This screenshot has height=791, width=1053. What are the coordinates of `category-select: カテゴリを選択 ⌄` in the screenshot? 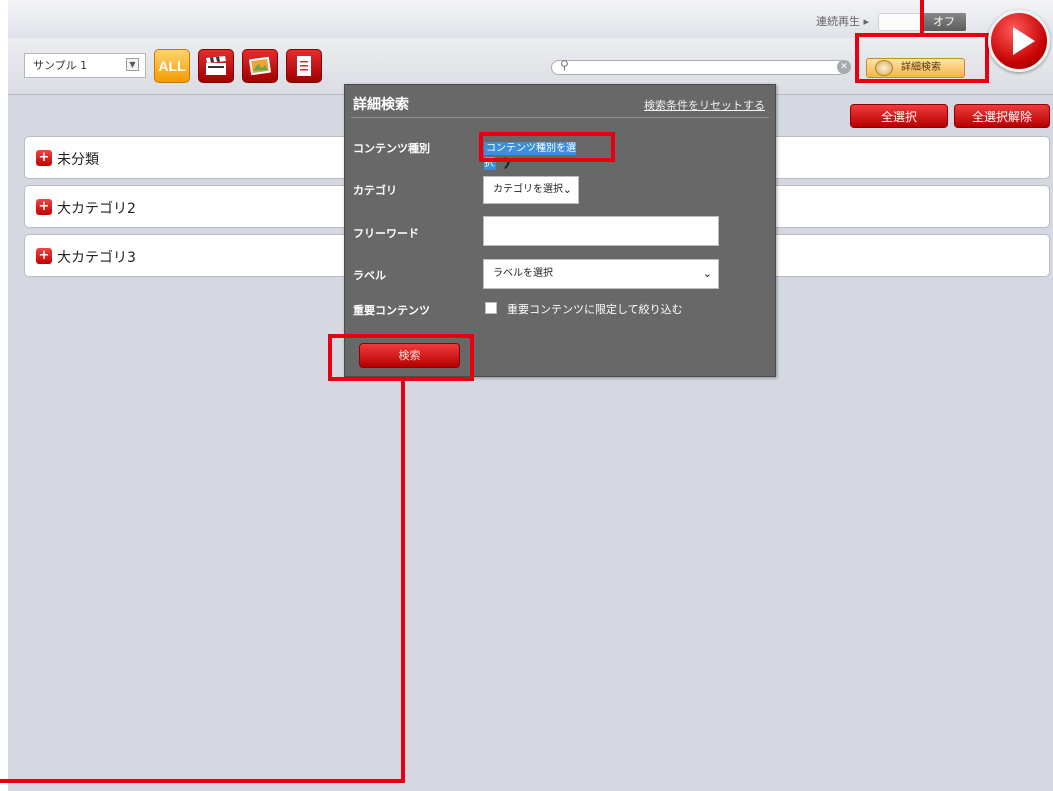 It's located at (531, 190).